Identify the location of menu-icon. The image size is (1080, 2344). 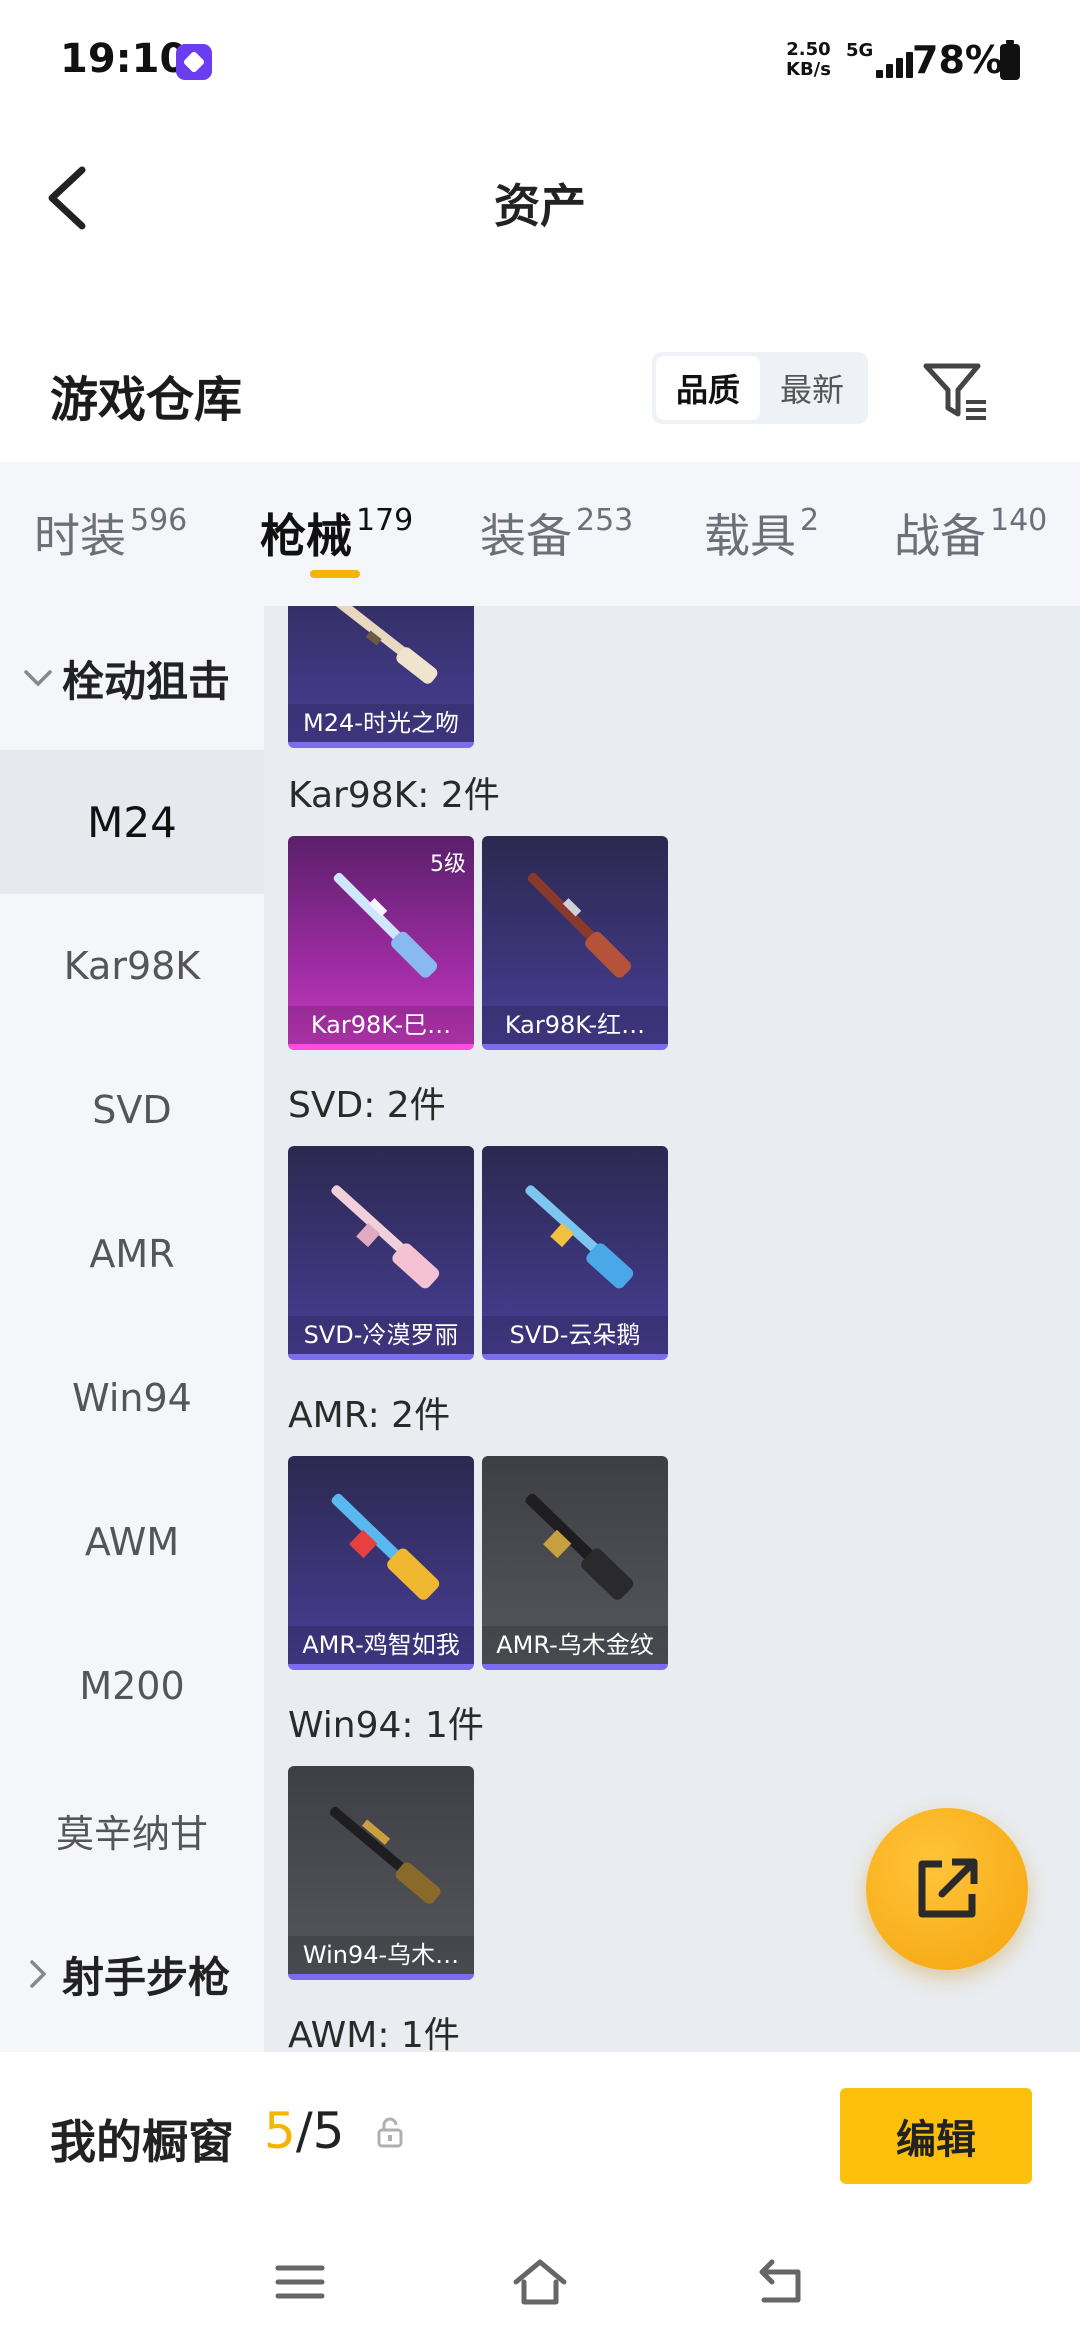
(300, 2282).